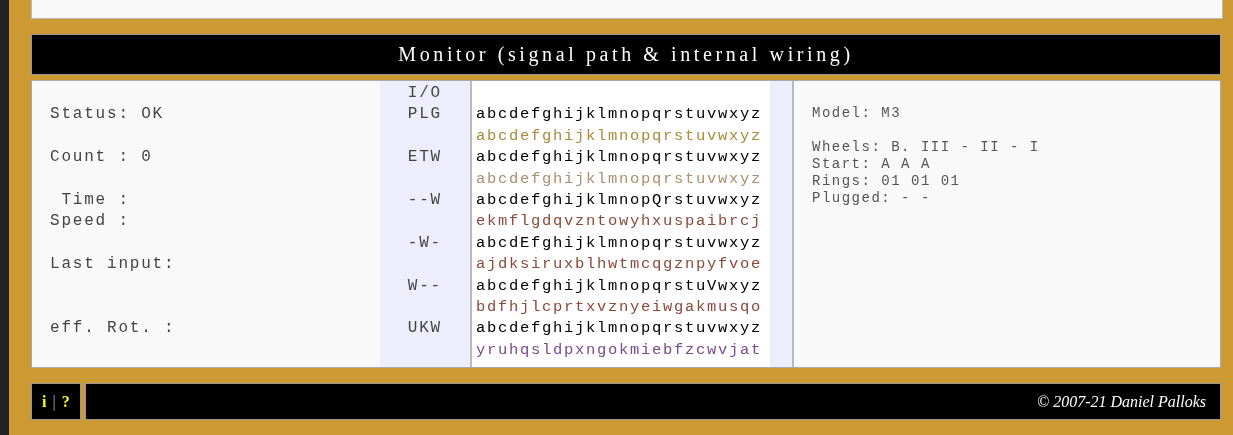 This screenshot has height=435, width=1233. I want to click on status-text: Speed :, so click(90, 221).